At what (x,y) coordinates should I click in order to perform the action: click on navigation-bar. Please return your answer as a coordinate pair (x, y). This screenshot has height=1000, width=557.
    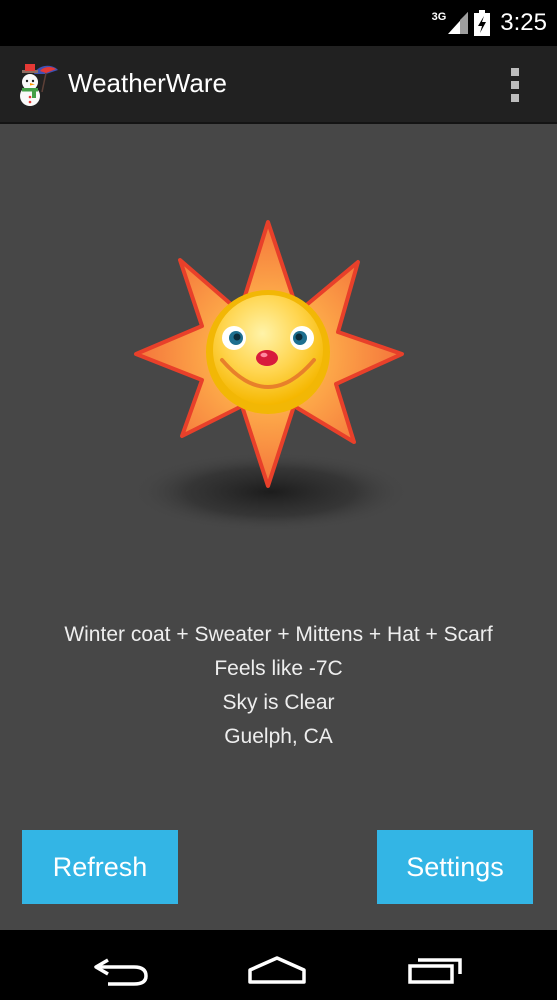
    Looking at the image, I should click on (278, 965).